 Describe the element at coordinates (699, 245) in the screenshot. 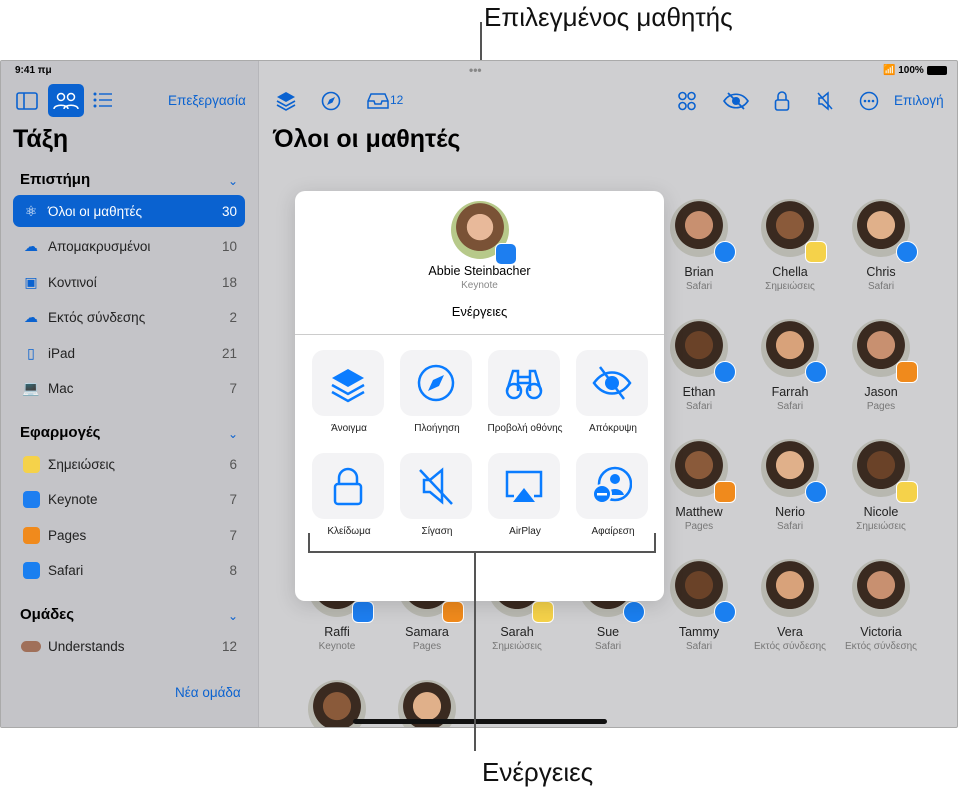

I see `student-tile: Brian Safari` at that location.